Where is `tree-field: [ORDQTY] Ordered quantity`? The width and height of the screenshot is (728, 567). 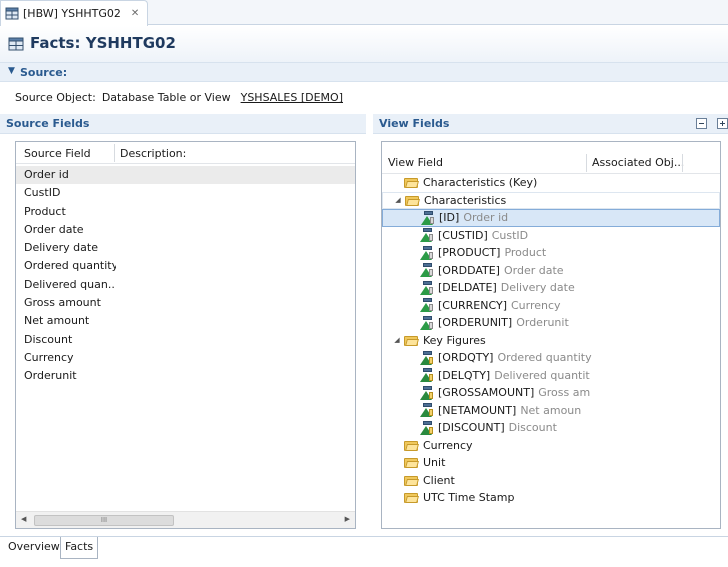 tree-field: [ORDQTY] Ordered quantity is located at coordinates (551, 358).